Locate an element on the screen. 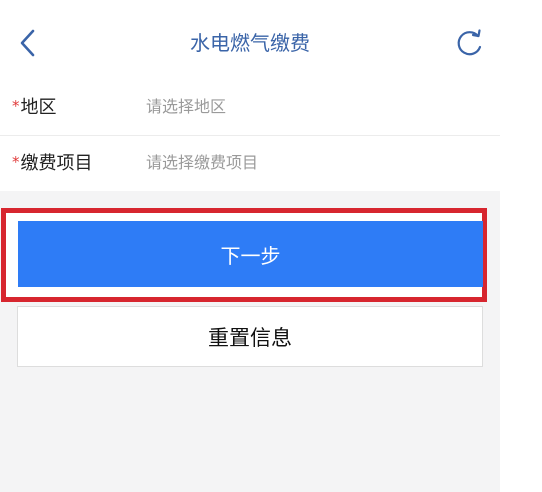  payment-item-label: *缴费项目 is located at coordinates (52, 163).